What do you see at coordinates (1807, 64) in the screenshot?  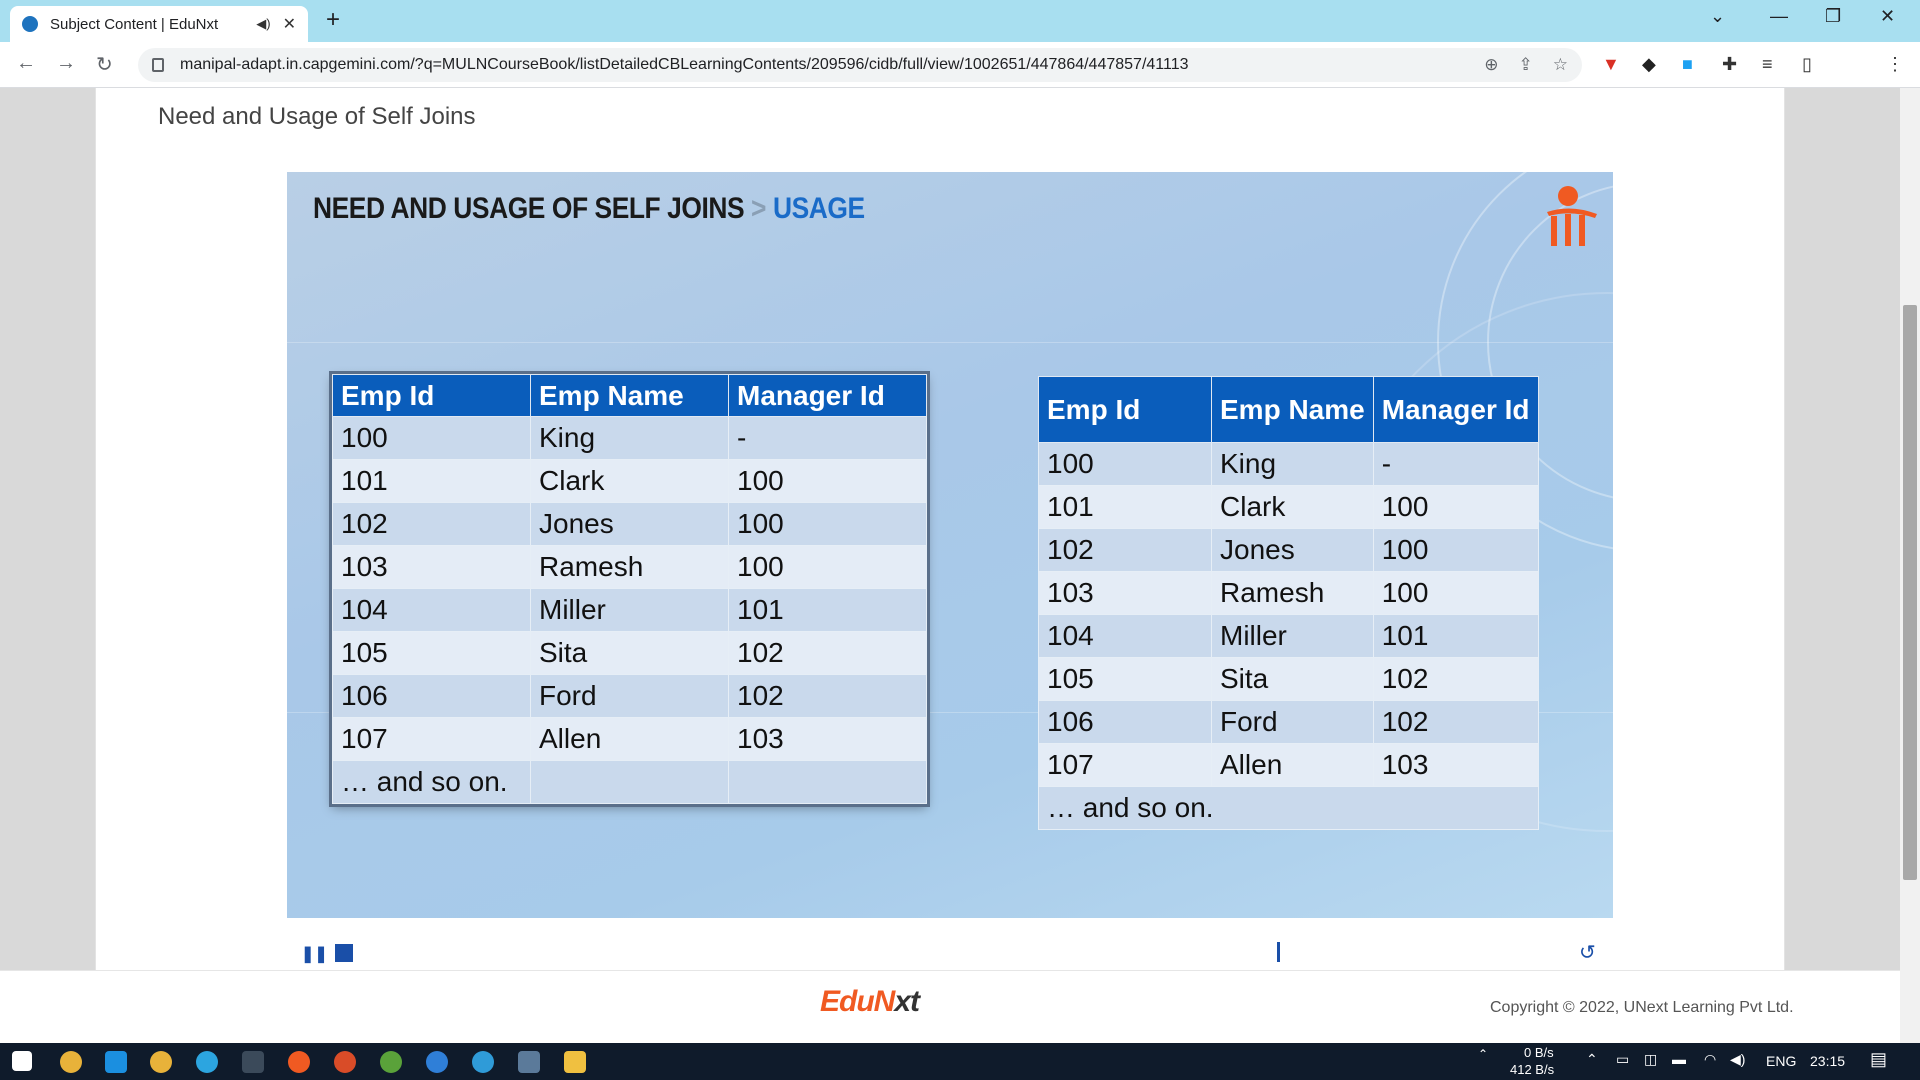 I see `side-panel-icon: ▯` at bounding box center [1807, 64].